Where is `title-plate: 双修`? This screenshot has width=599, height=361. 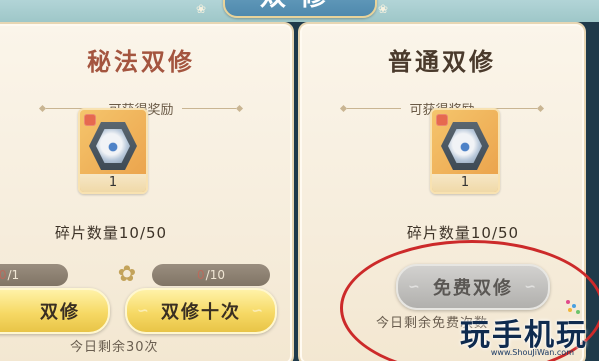 title-plate: 双修 is located at coordinates (300, 9).